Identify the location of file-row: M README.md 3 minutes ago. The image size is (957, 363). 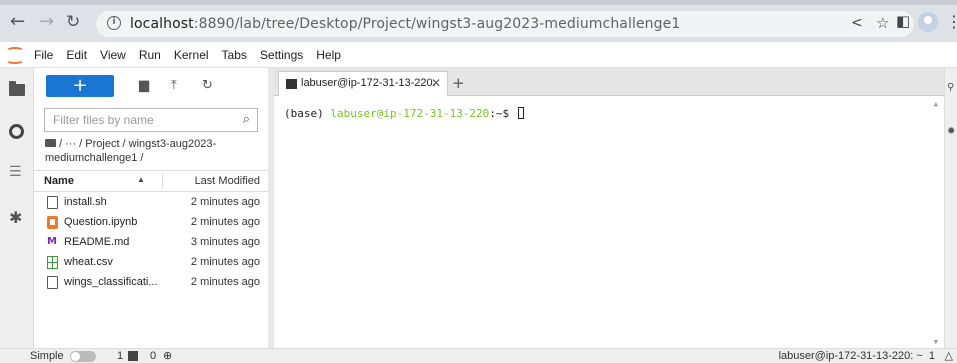
(151, 243).